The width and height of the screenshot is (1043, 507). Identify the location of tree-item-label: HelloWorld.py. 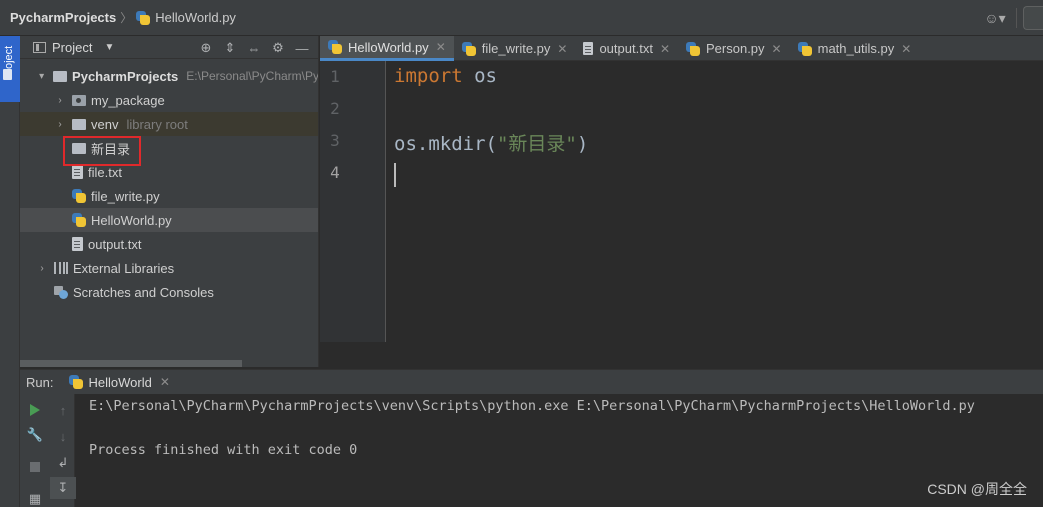
(131, 220).